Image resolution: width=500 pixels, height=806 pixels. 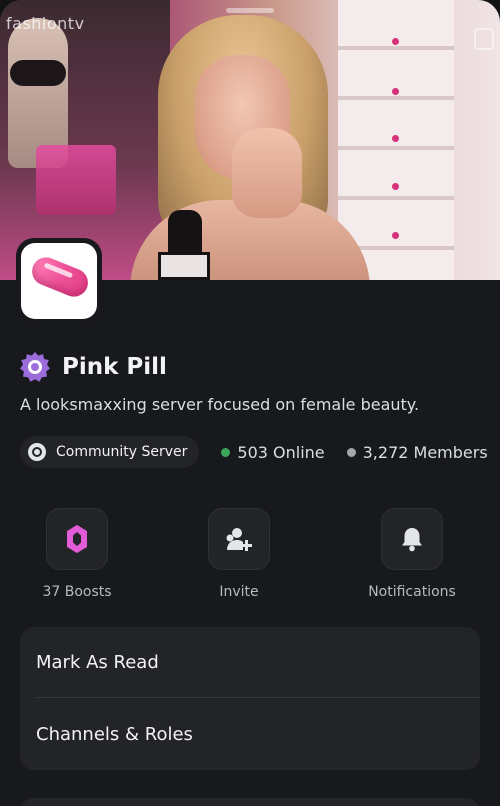 I want to click on server-name: Pink Pill, so click(x=114, y=367).